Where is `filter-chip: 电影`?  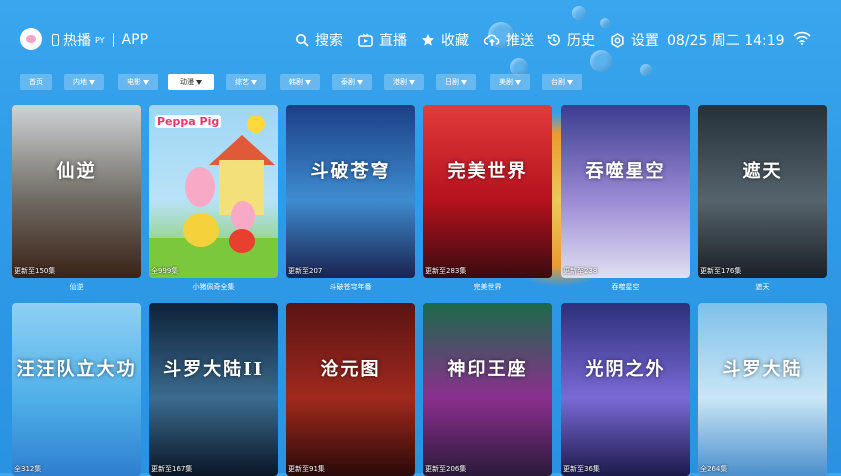
filter-chip: 电影 is located at coordinates (138, 82).